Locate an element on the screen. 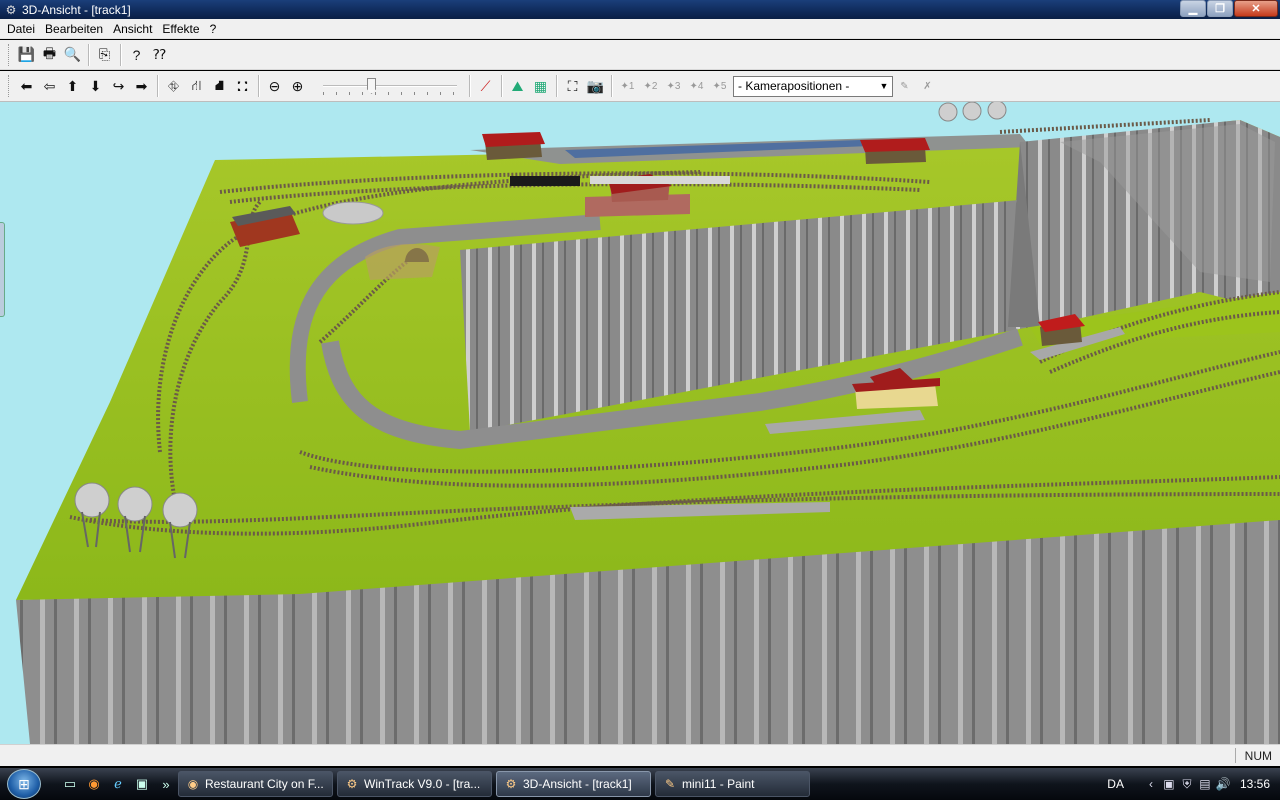 The width and height of the screenshot is (1280, 800). walk-up-icon: ⛚ is located at coordinates (242, 86).